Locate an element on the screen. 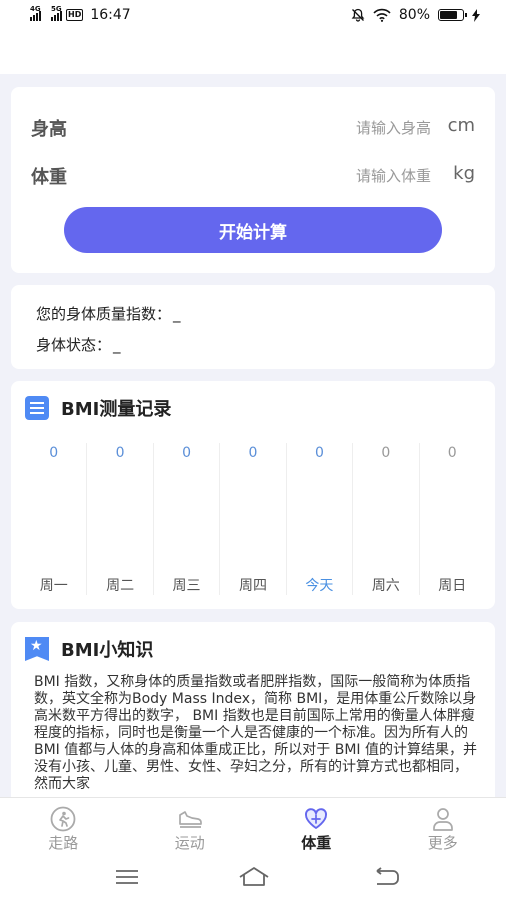 This screenshot has height=900, width=506. knowledge-title-row: BMI小知识 is located at coordinates (89, 649).